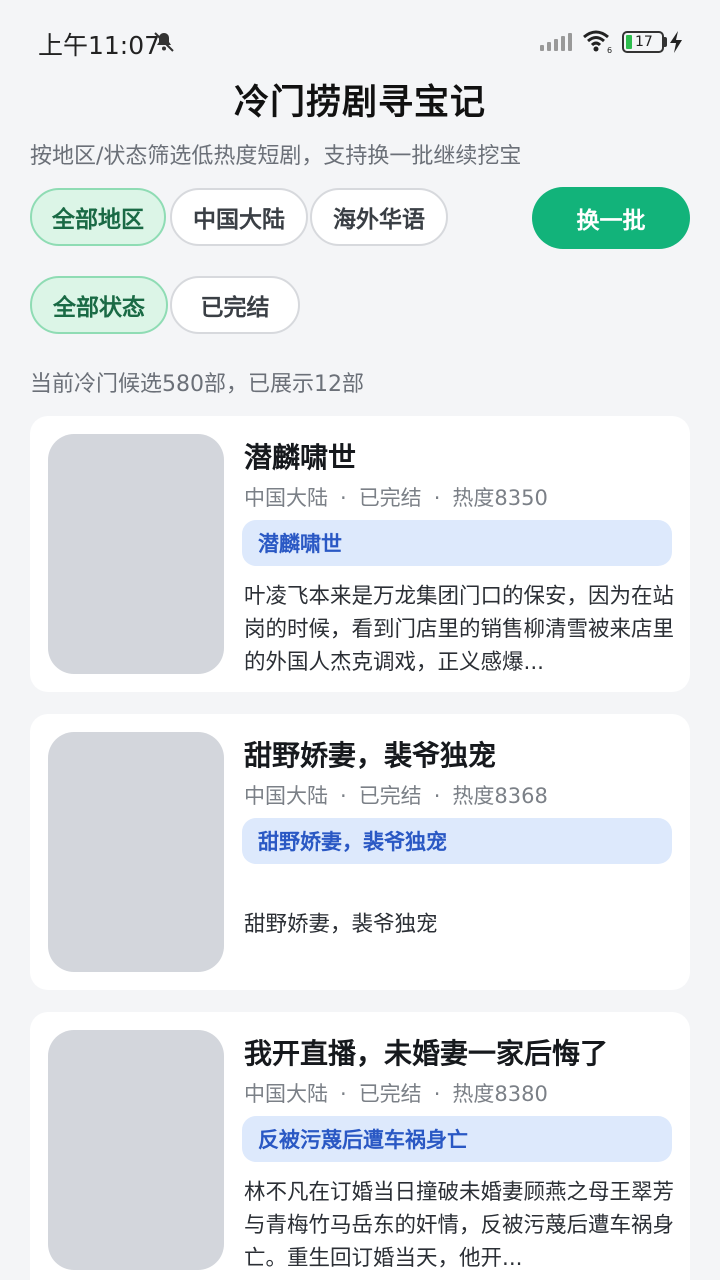 This screenshot has width=720, height=1280. Describe the element at coordinates (370, 755) in the screenshot. I see `drama-title: 甜野娇妻，裴爷独宠` at that location.